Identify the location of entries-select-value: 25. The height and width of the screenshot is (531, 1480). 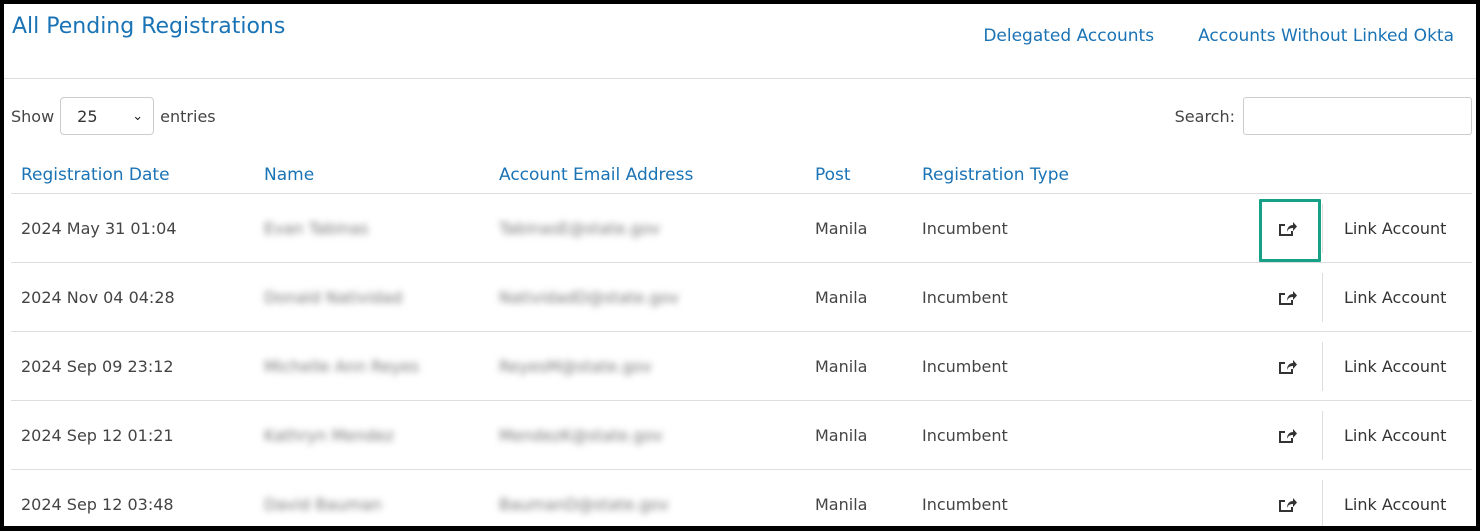
(87, 116).